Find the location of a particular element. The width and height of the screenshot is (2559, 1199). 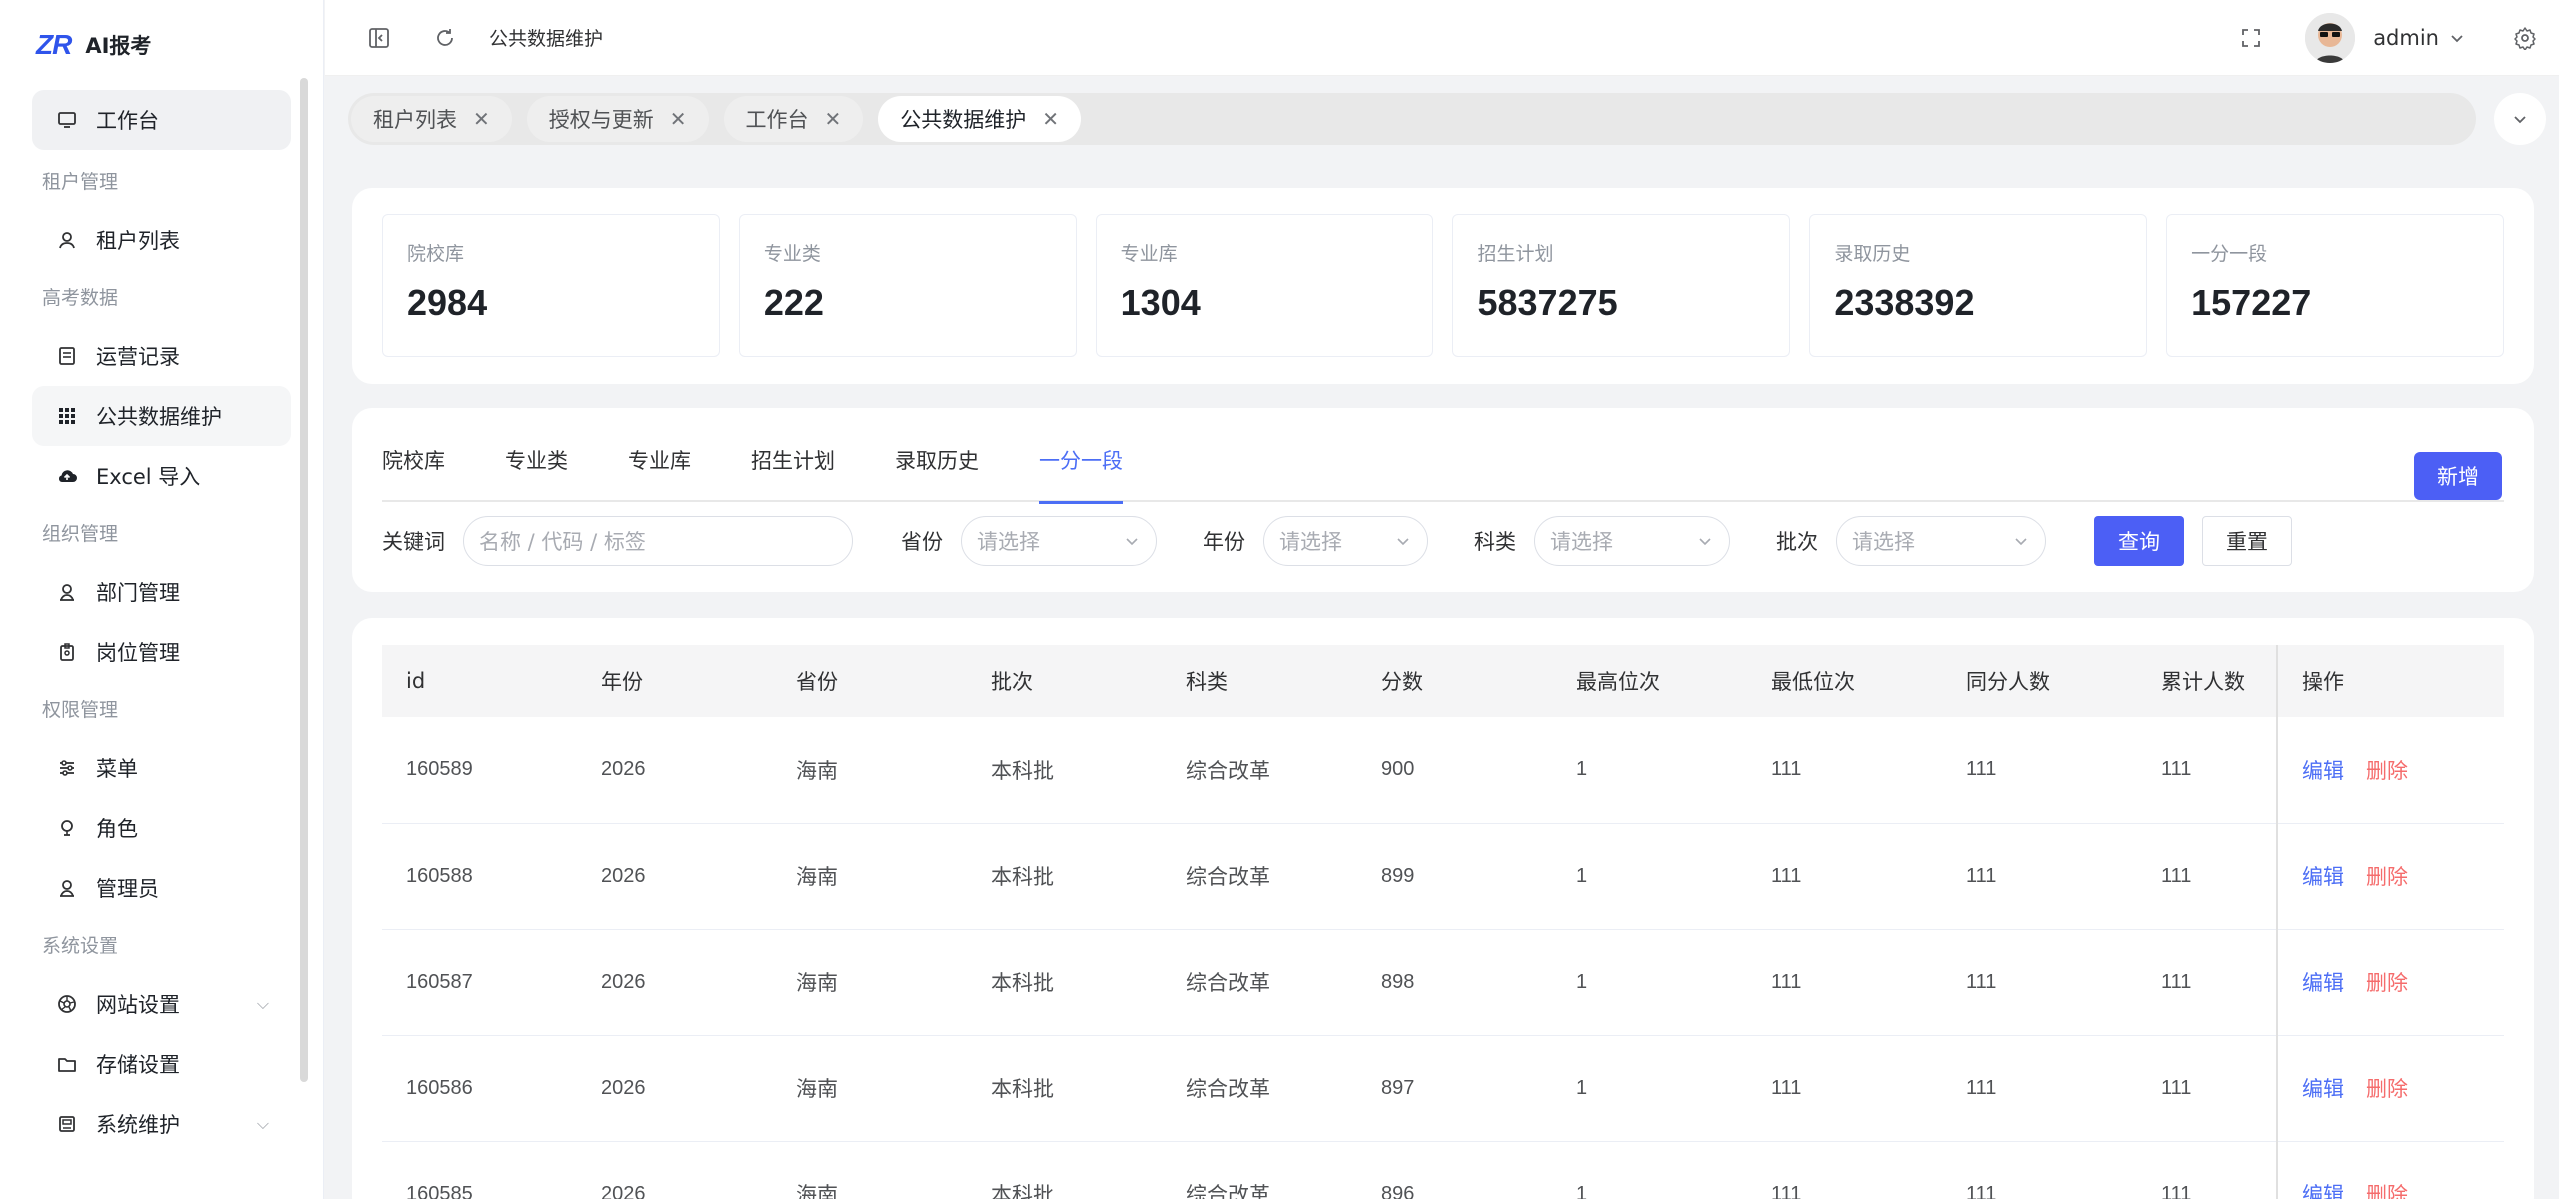

sidebar-item-excel-import: Excel 导入 is located at coordinates (161, 476).